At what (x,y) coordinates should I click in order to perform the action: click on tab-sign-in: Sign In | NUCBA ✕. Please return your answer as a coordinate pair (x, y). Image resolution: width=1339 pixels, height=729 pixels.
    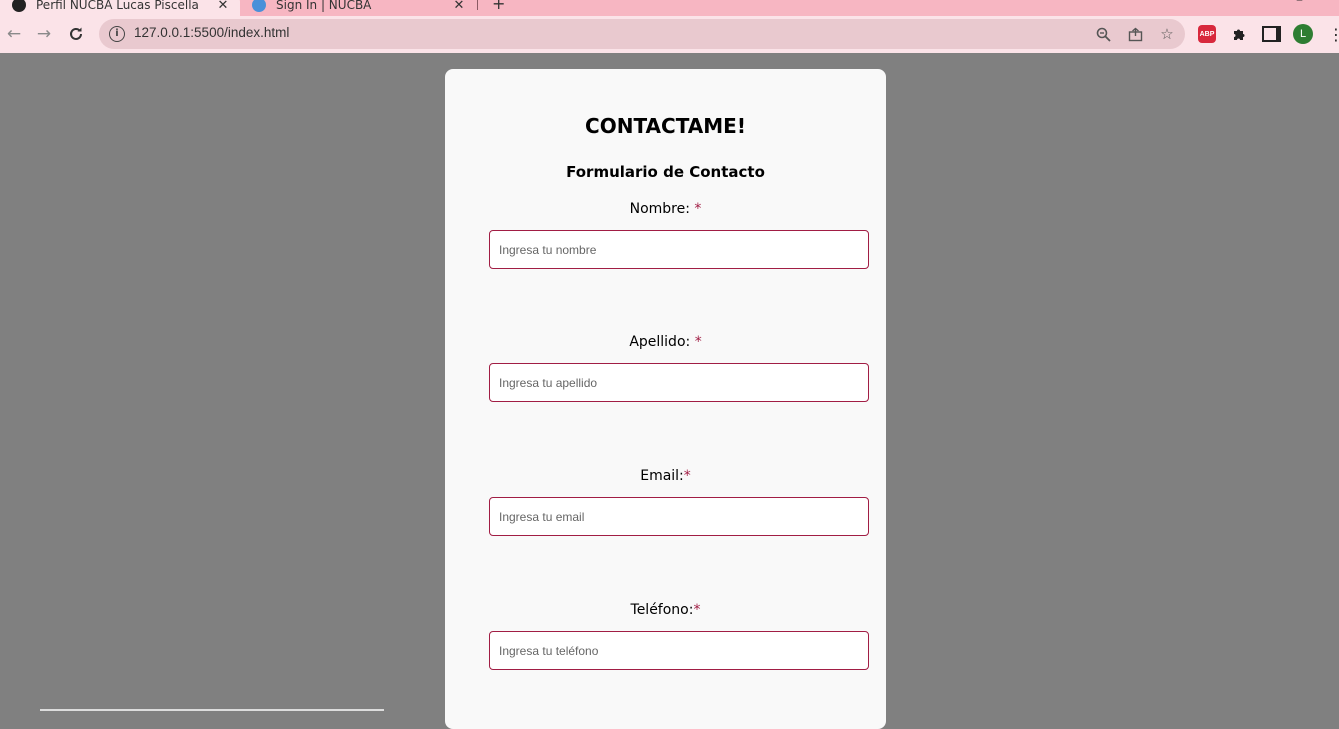
    Looking at the image, I should click on (358, 8).